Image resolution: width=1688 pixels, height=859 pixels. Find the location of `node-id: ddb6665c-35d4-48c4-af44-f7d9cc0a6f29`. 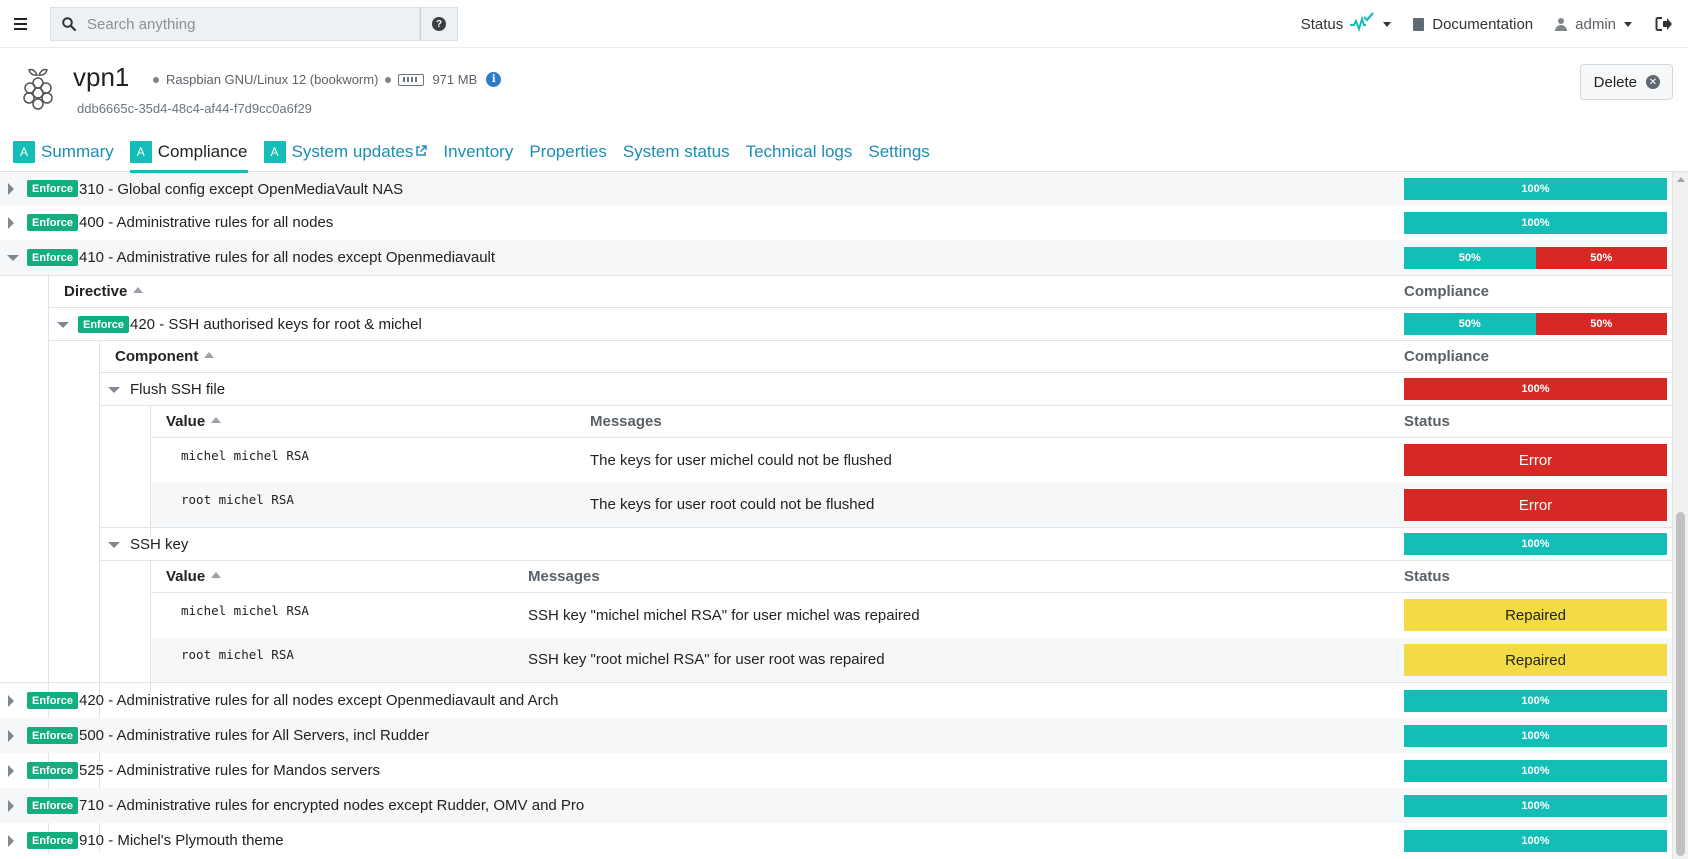

node-id: ddb6665c-35d4-48c4-af44-f7d9cc0a6f29 is located at coordinates (194, 108).